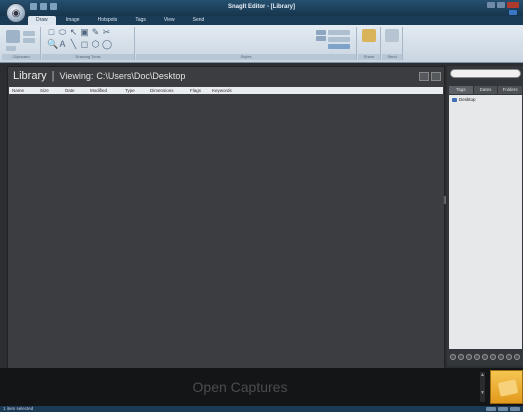  I want to click on close-button, so click(513, 5).